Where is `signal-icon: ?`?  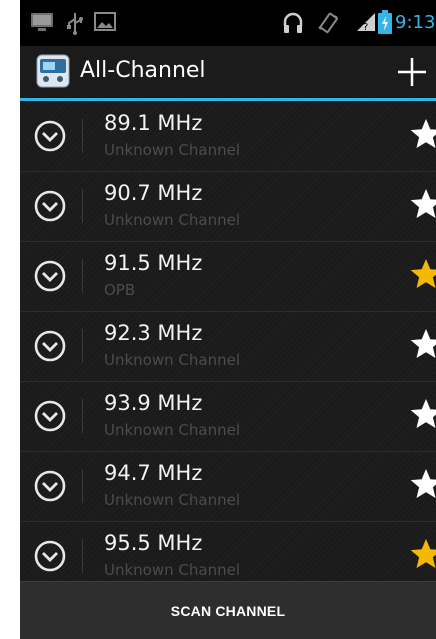 signal-icon: ? is located at coordinates (366, 22).